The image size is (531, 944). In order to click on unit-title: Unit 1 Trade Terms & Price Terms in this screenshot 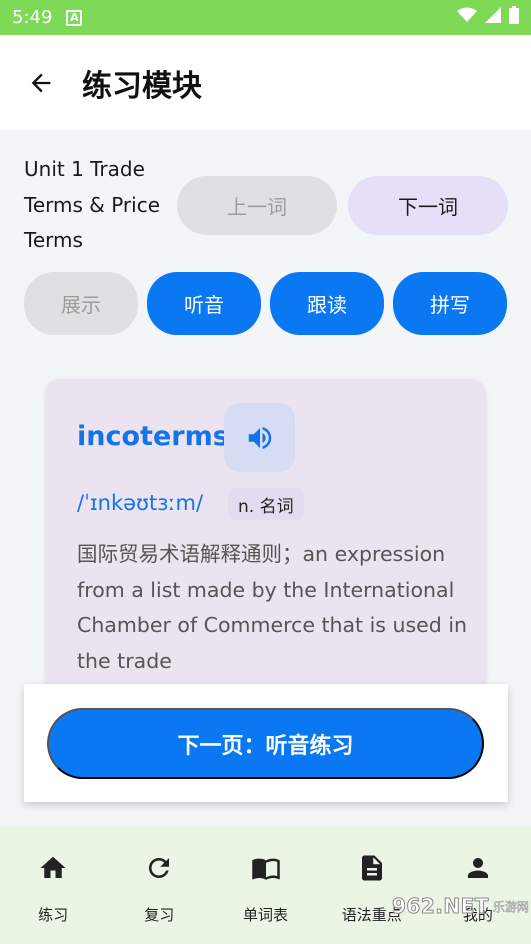, I will do `click(92, 204)`.